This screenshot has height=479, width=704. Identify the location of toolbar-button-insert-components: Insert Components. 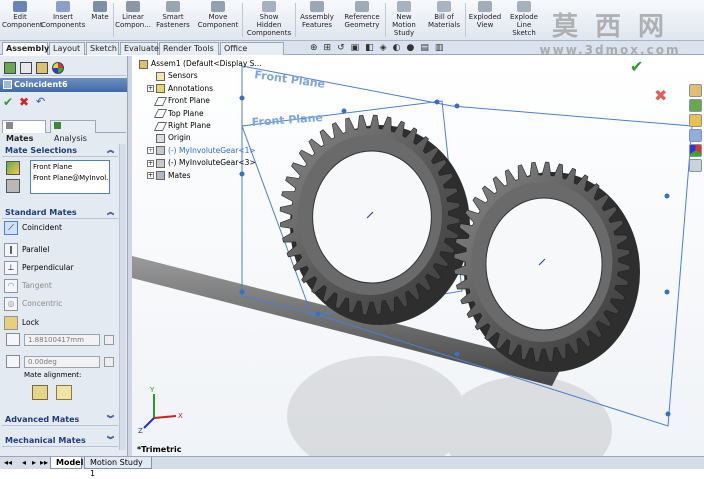
(63, 20).